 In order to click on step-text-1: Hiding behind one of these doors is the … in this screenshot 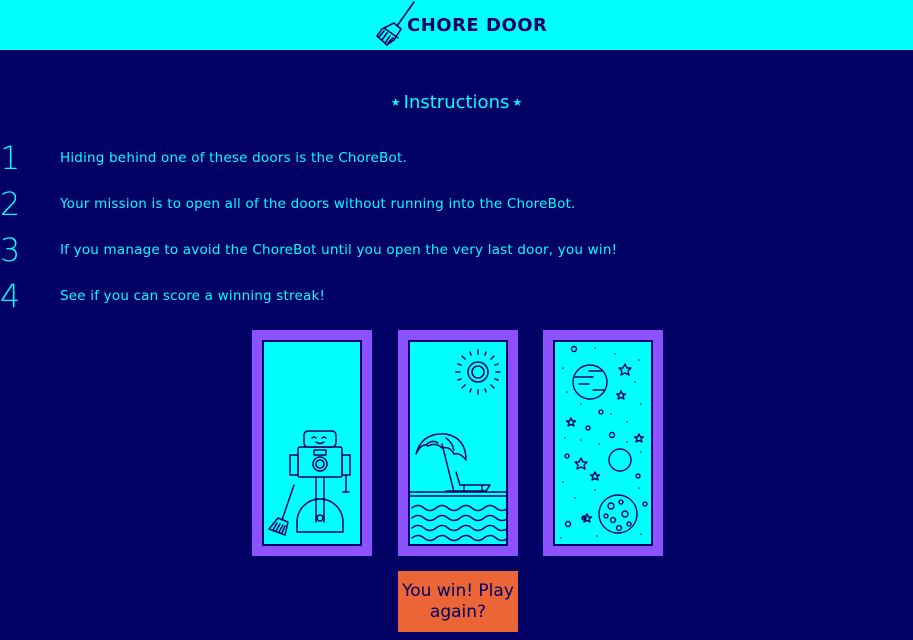, I will do `click(233, 158)`.